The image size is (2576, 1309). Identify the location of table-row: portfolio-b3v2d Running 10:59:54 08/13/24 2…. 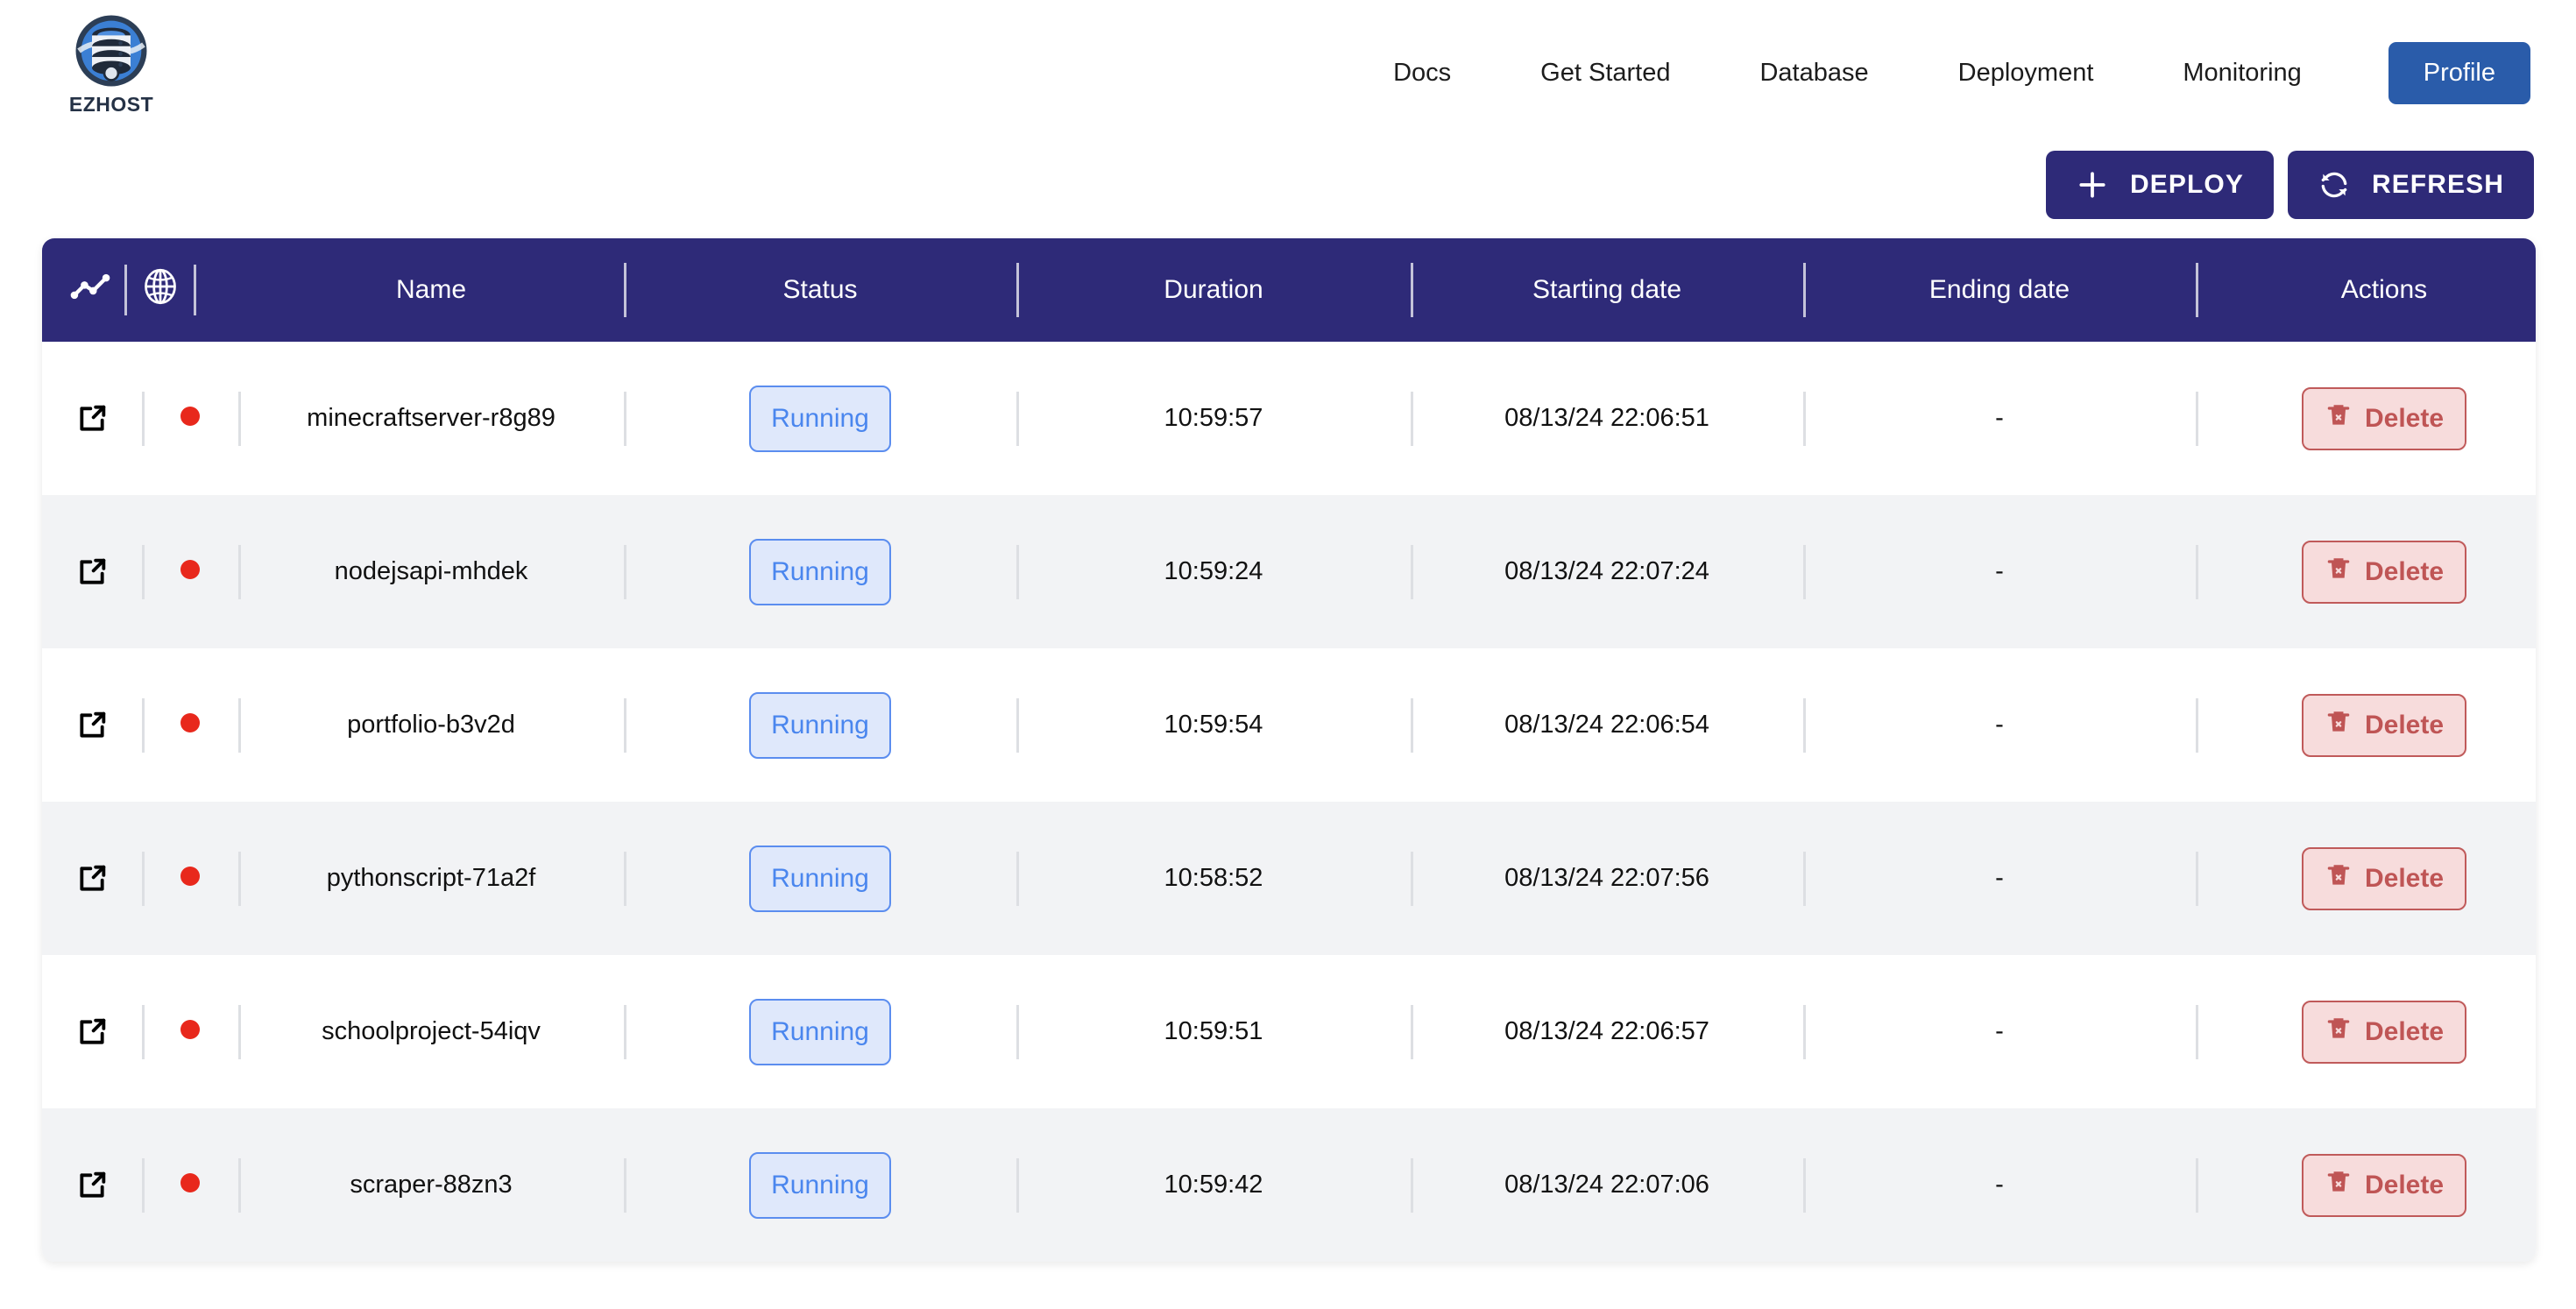
(1289, 725).